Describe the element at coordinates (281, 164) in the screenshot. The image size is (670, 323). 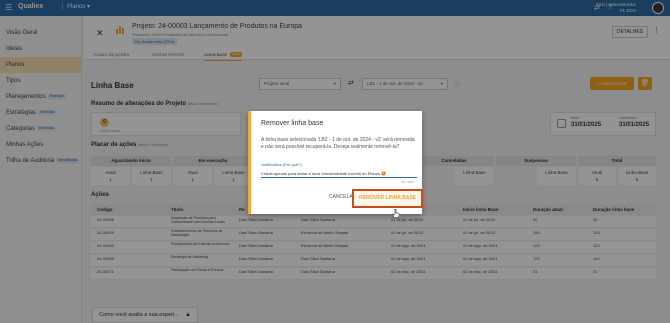
I see `justification-label: Justificativa (Por quê?)` at that location.